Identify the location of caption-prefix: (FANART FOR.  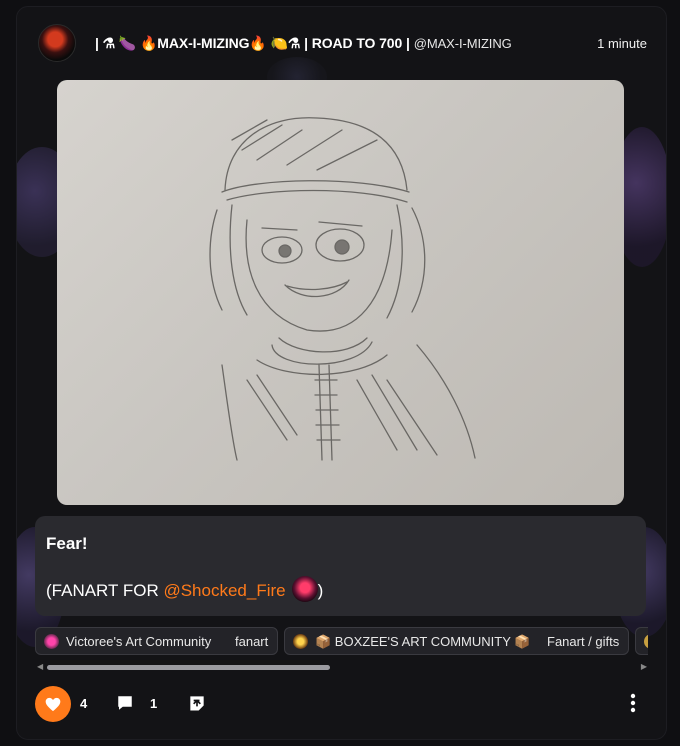
(105, 590).